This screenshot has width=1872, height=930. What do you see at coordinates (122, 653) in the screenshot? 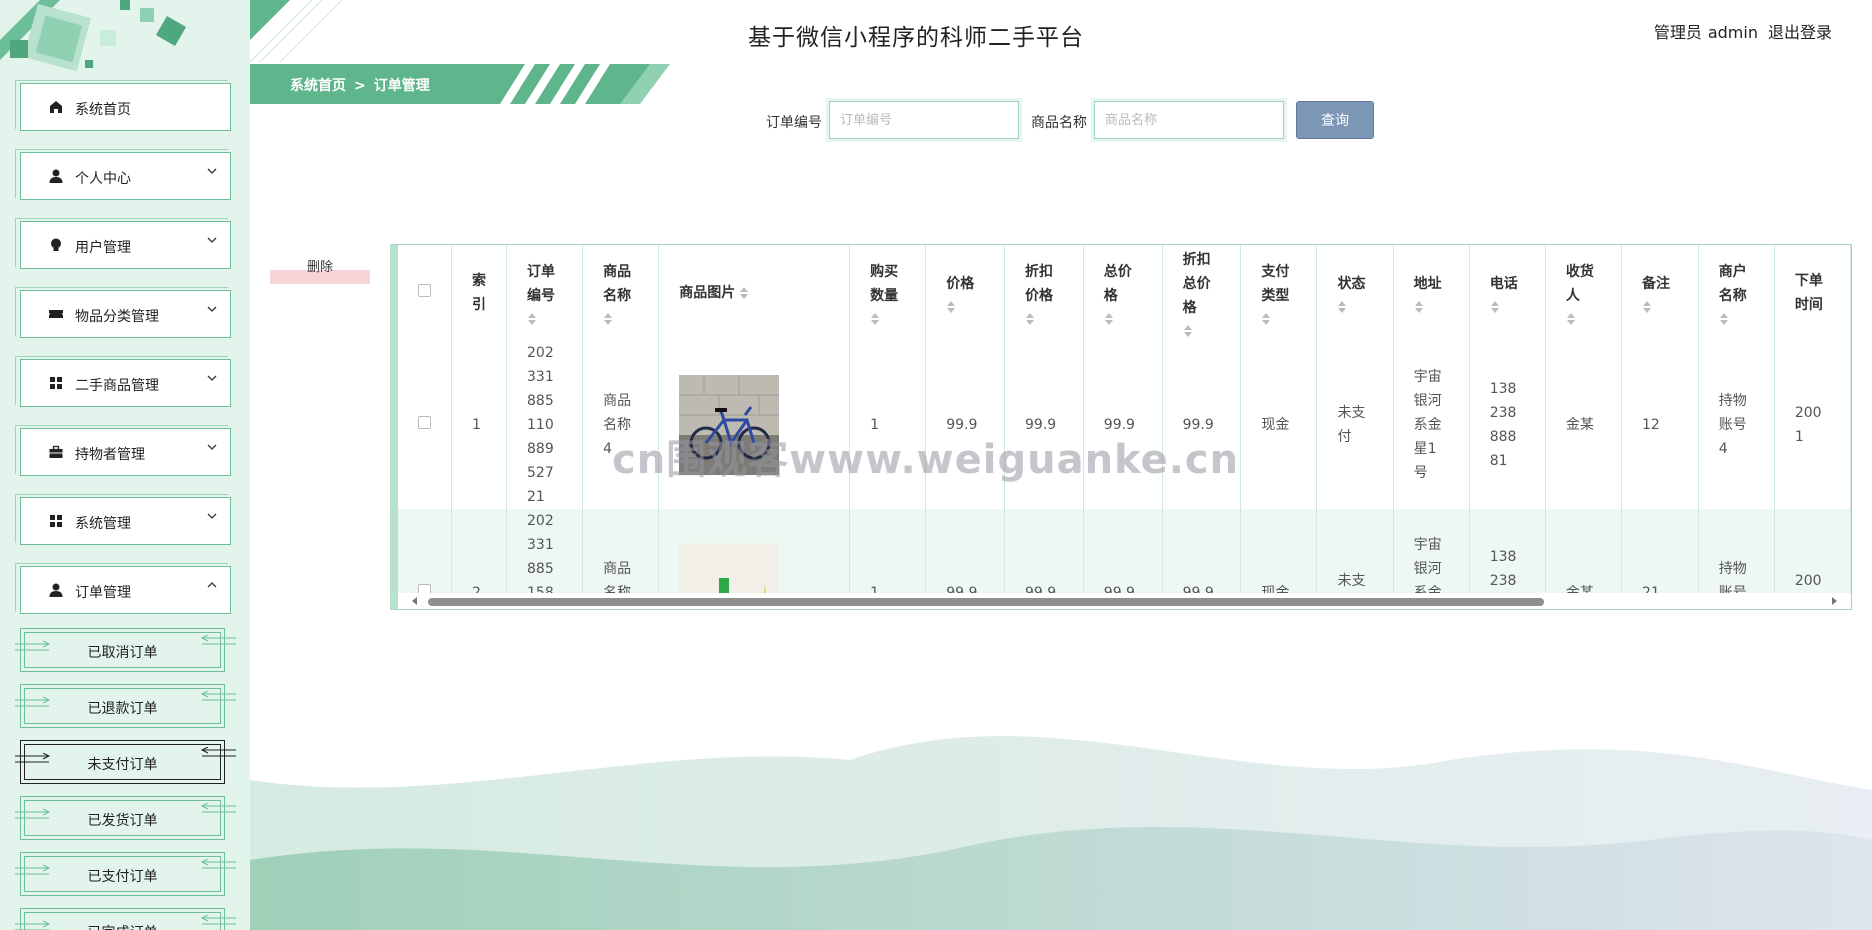
I see `sidebar-subitem-label: 已取消订单` at bounding box center [122, 653].